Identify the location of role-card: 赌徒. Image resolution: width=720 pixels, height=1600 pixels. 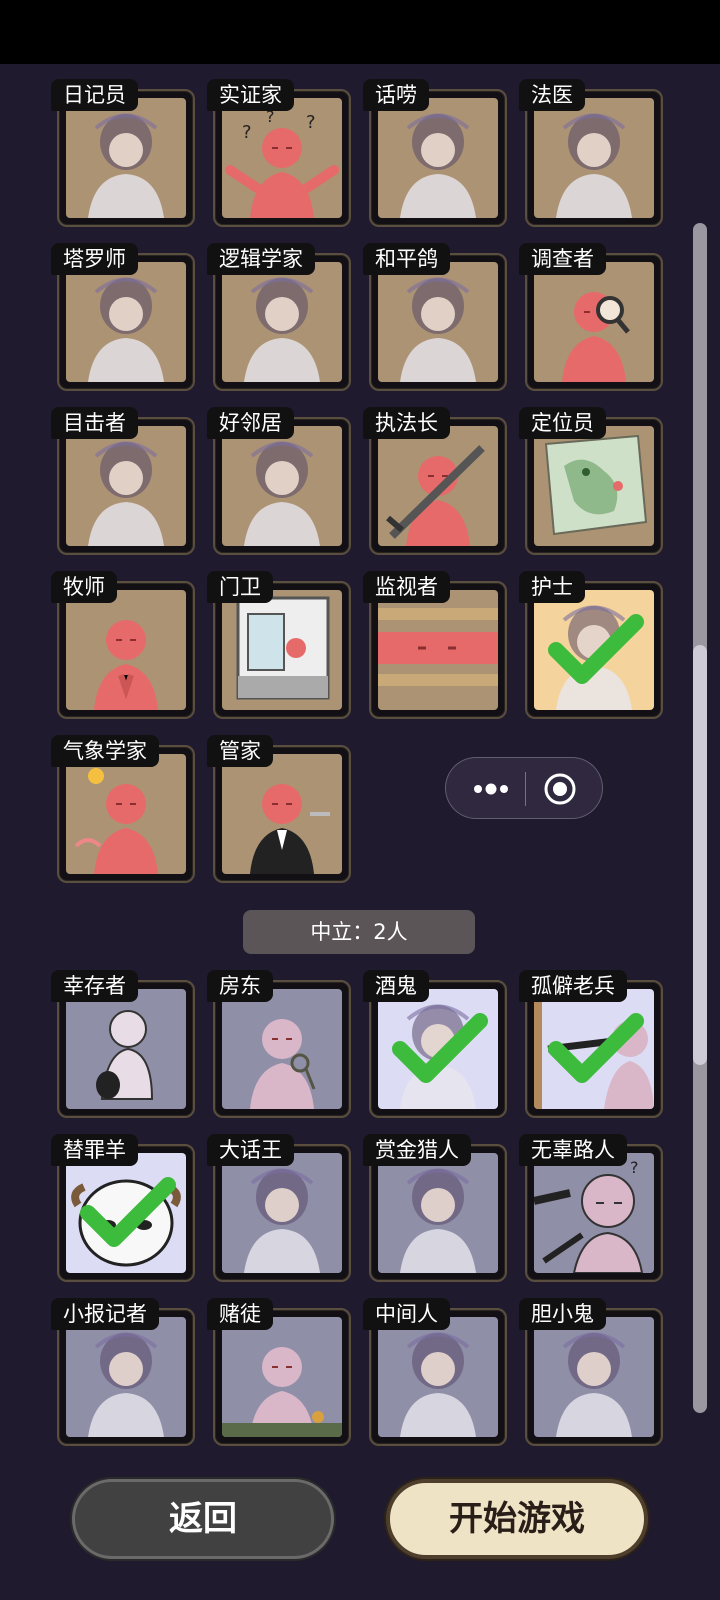
(279, 1372).